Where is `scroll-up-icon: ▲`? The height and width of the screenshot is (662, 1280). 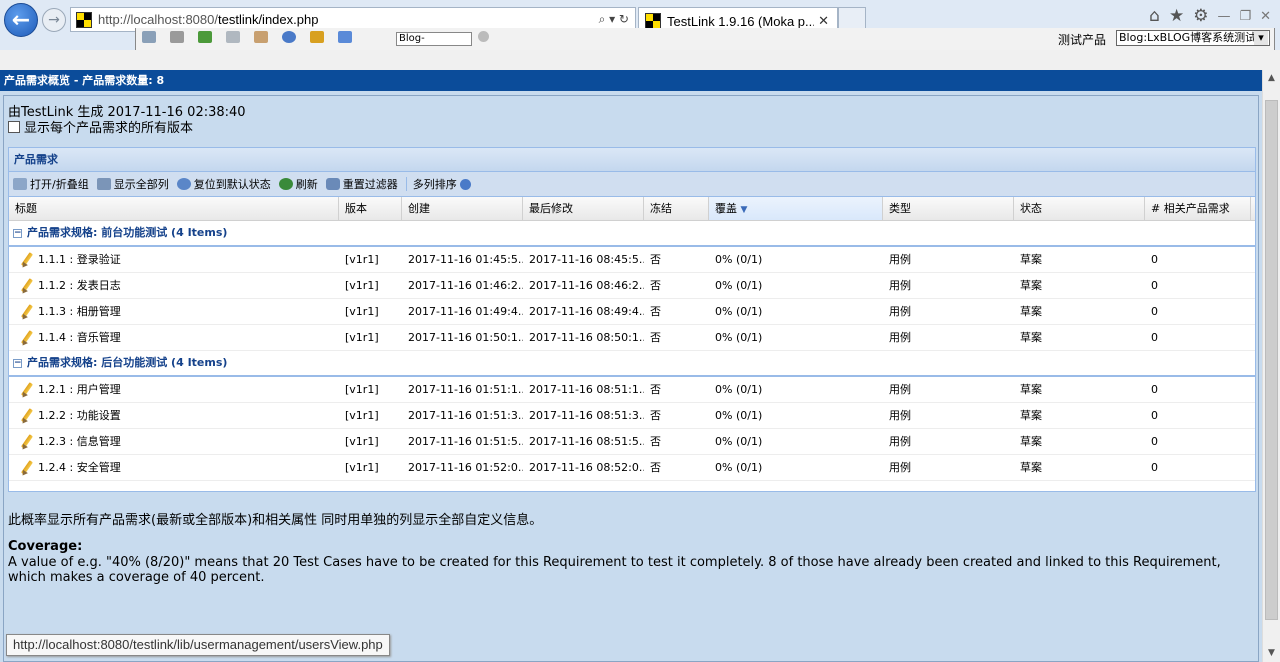
scroll-up-icon: ▲ is located at coordinates (1271, 78).